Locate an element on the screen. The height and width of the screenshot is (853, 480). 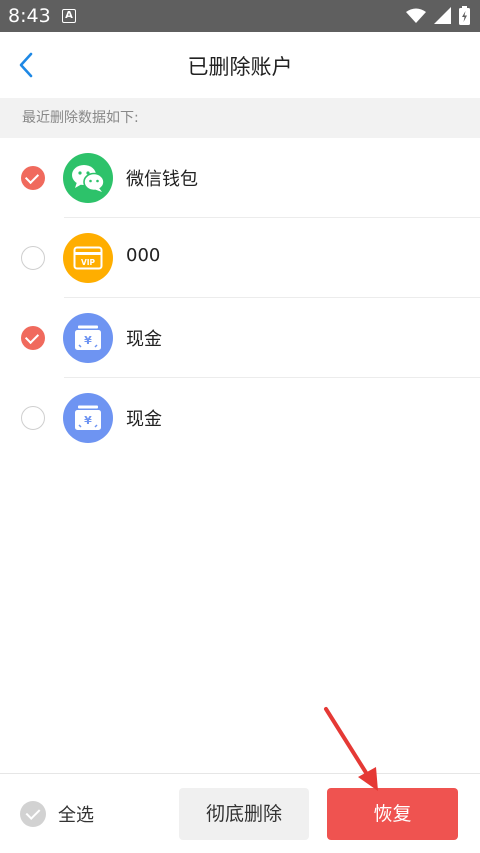
signal-icon is located at coordinates (442, 15).